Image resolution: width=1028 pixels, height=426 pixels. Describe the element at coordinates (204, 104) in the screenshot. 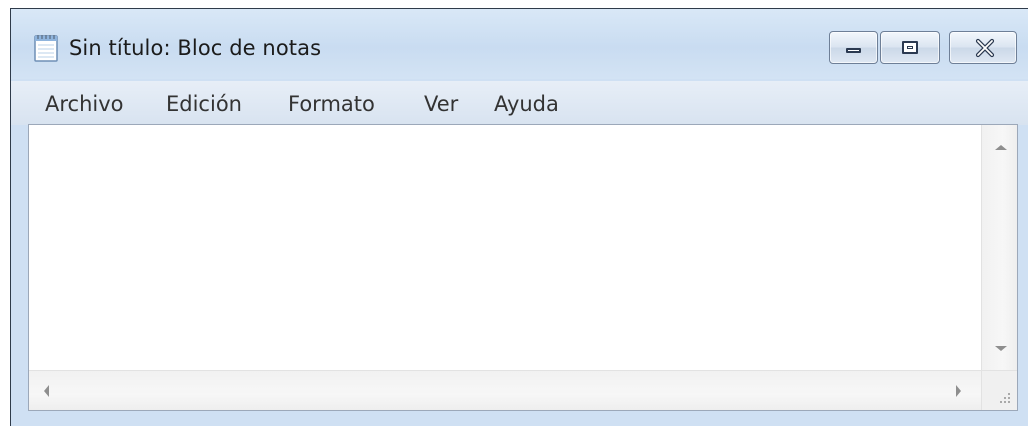

I see `menu-edicion: Edición` at that location.